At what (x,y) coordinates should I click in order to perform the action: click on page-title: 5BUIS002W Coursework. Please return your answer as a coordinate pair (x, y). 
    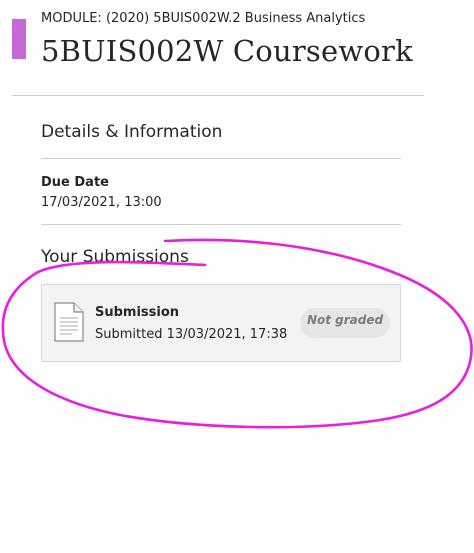
    Looking at the image, I should click on (227, 51).